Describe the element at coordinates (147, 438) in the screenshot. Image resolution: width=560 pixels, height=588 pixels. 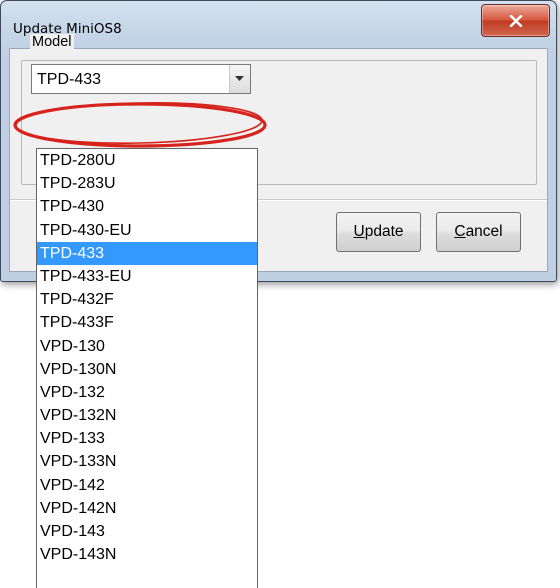
I see `dropdown-option: VPD-133` at that location.